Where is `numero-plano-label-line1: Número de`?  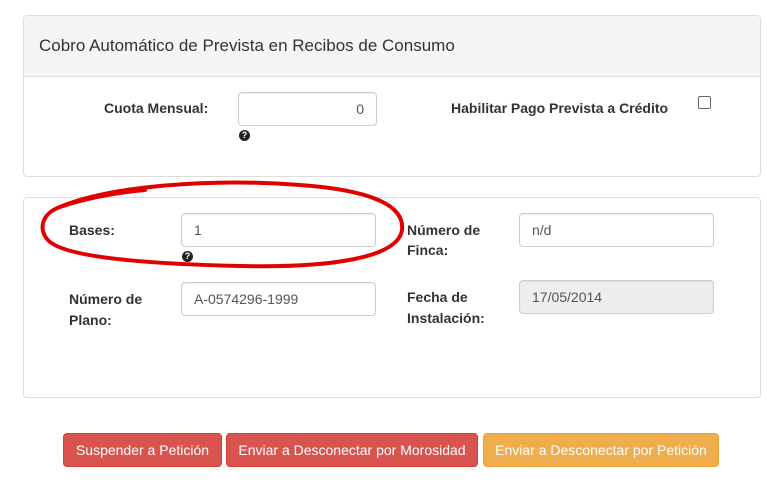
numero-plano-label-line1: Número de is located at coordinates (106, 299).